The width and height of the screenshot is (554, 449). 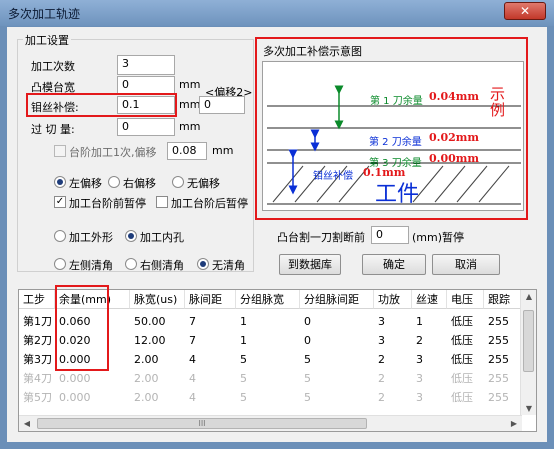 What do you see at coordinates (429, 299) in the screenshot?
I see `col-header-wire-speed: 丝速` at bounding box center [429, 299].